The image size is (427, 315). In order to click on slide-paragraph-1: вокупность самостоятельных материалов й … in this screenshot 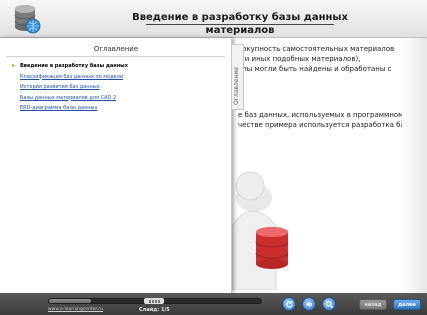, I will do `click(316, 64)`.